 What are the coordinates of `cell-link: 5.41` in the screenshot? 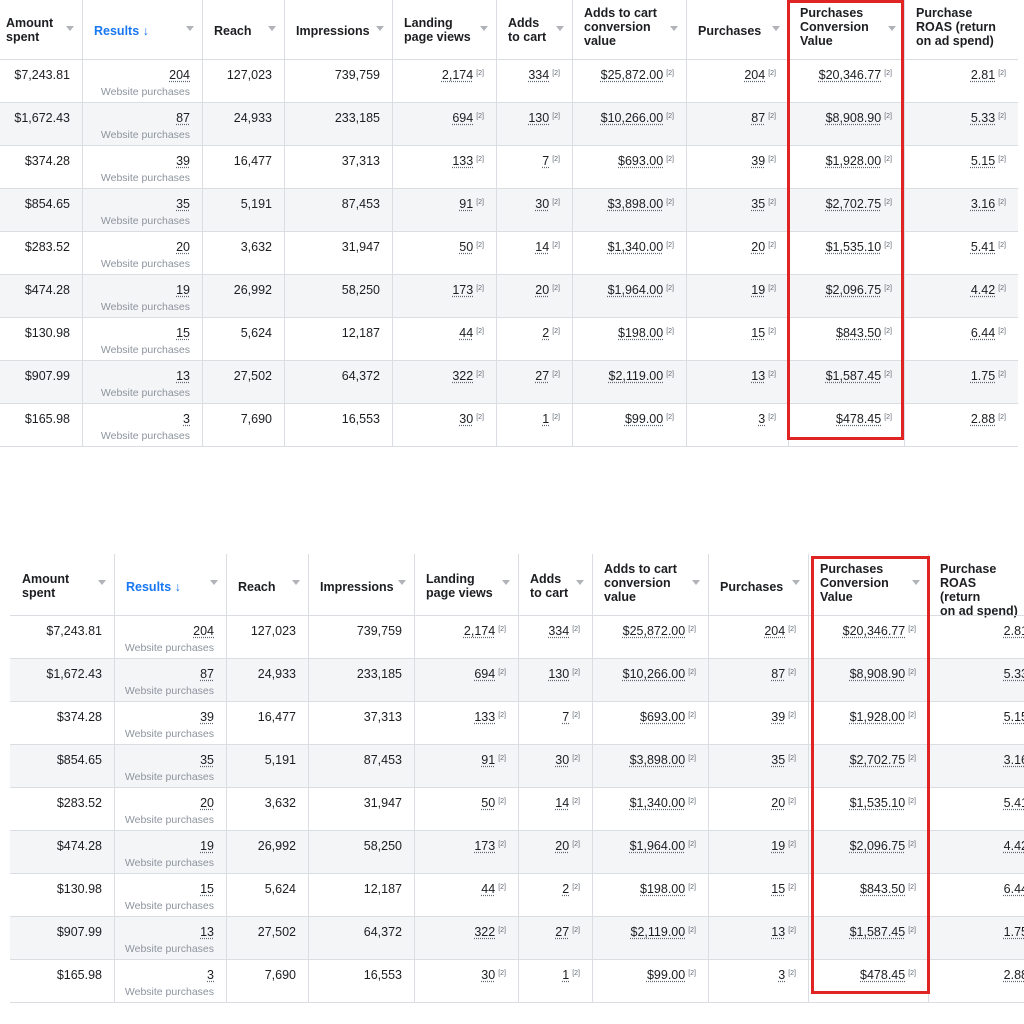 It's located at (1014, 803).